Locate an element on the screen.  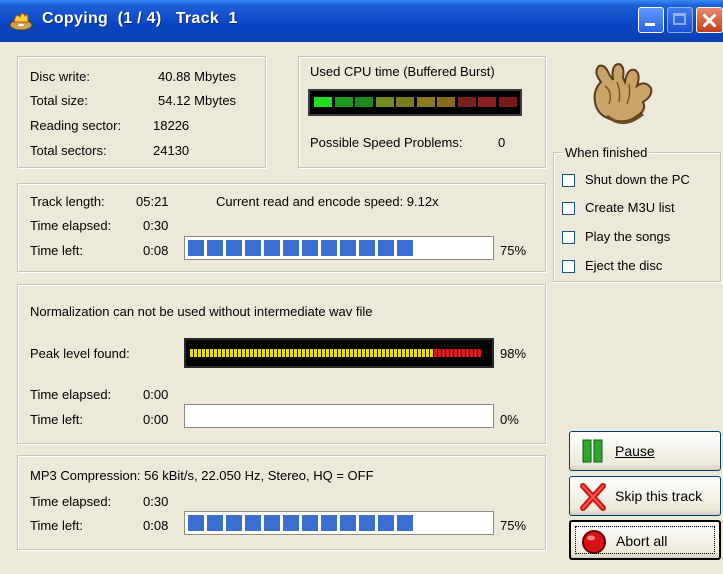
abort-all-label: Abort all is located at coordinates (642, 541).